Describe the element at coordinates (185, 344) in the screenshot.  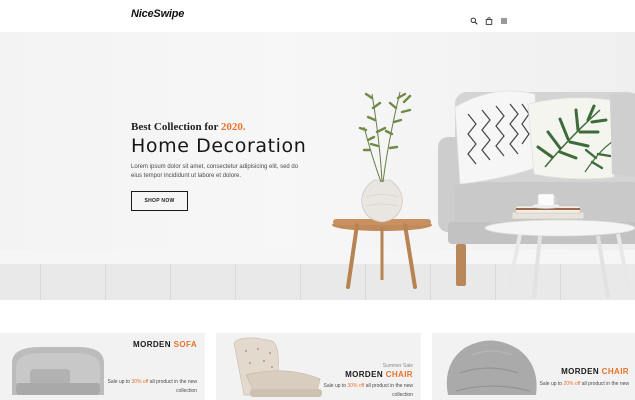
I see `card-title-accent: SOFA` at that location.